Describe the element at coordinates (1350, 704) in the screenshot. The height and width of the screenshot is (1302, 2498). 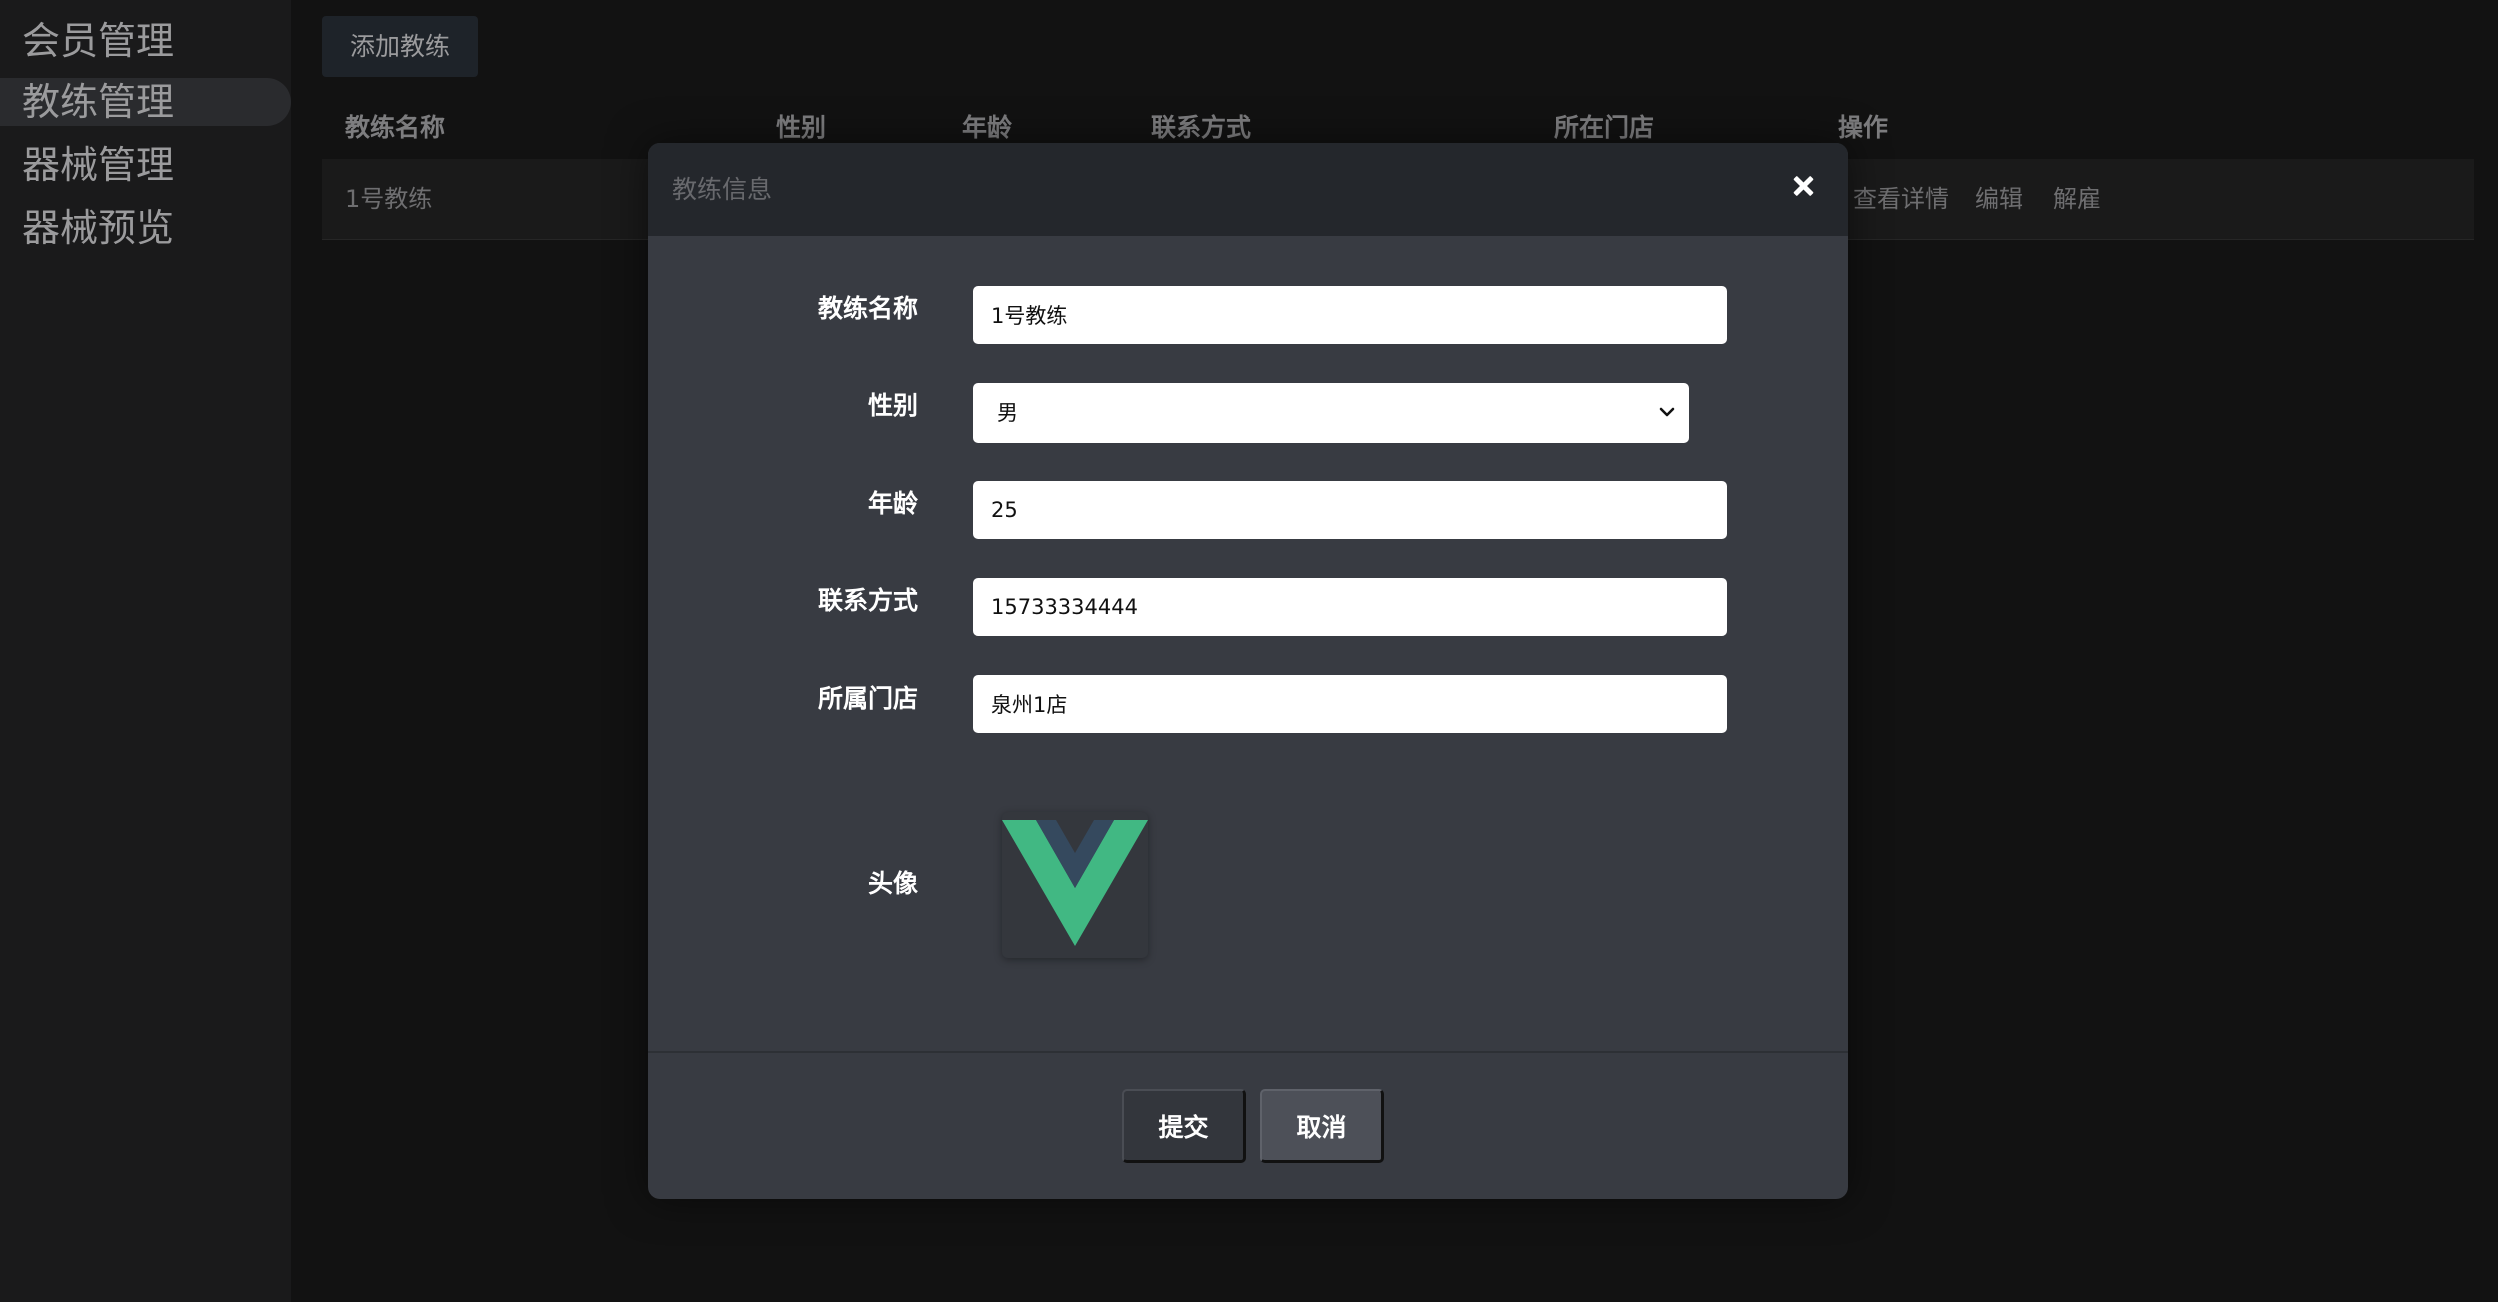
I see `store-input` at that location.